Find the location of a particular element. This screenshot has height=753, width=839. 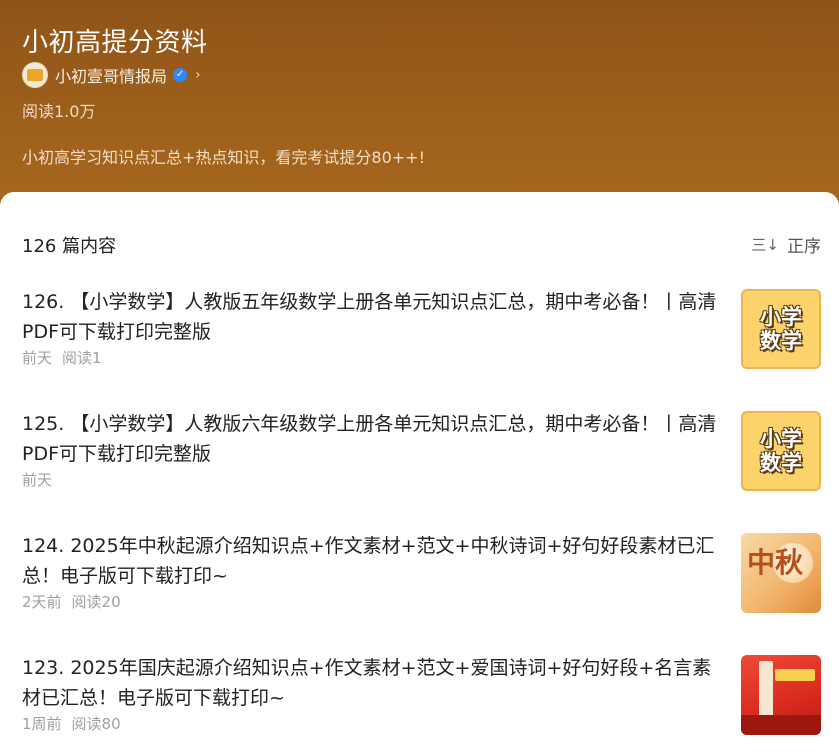

article-count: 126 篇内容 is located at coordinates (69, 246).